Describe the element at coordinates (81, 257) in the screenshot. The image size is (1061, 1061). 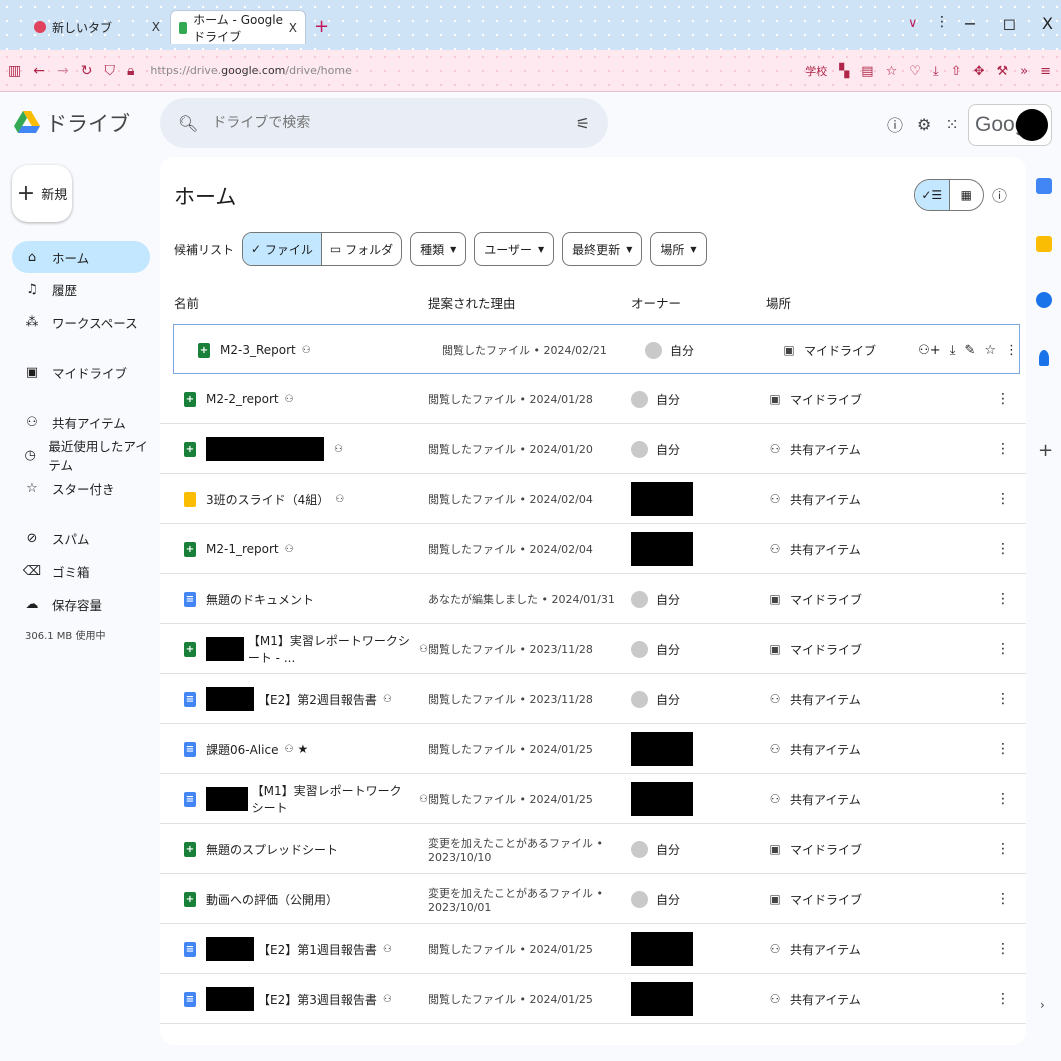
I see `sidebar-item-0: ⌂ ホーム` at that location.